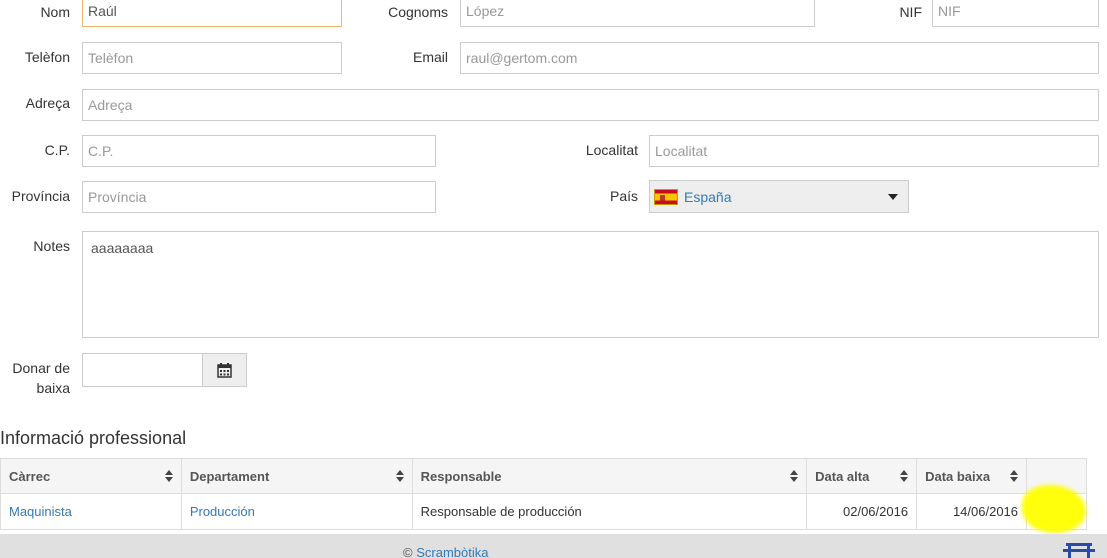 The width and height of the screenshot is (1107, 558). I want to click on donar-baixa-date-input, so click(143, 370).